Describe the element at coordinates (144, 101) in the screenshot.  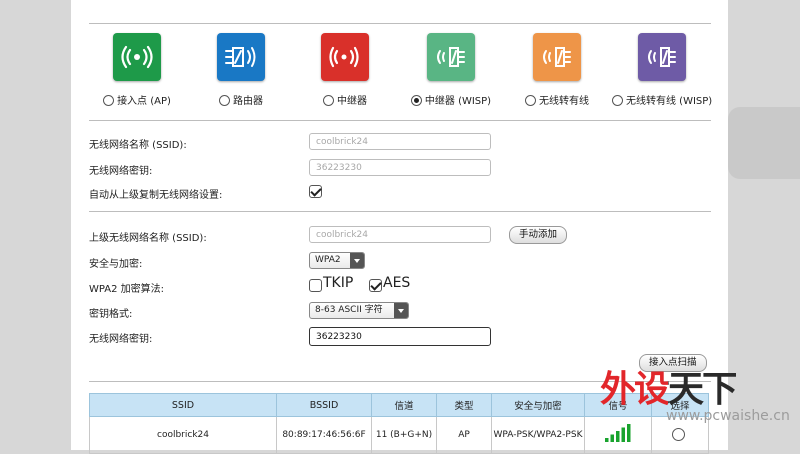
I see `mode-ap-label: 接入点 (AP)` at that location.